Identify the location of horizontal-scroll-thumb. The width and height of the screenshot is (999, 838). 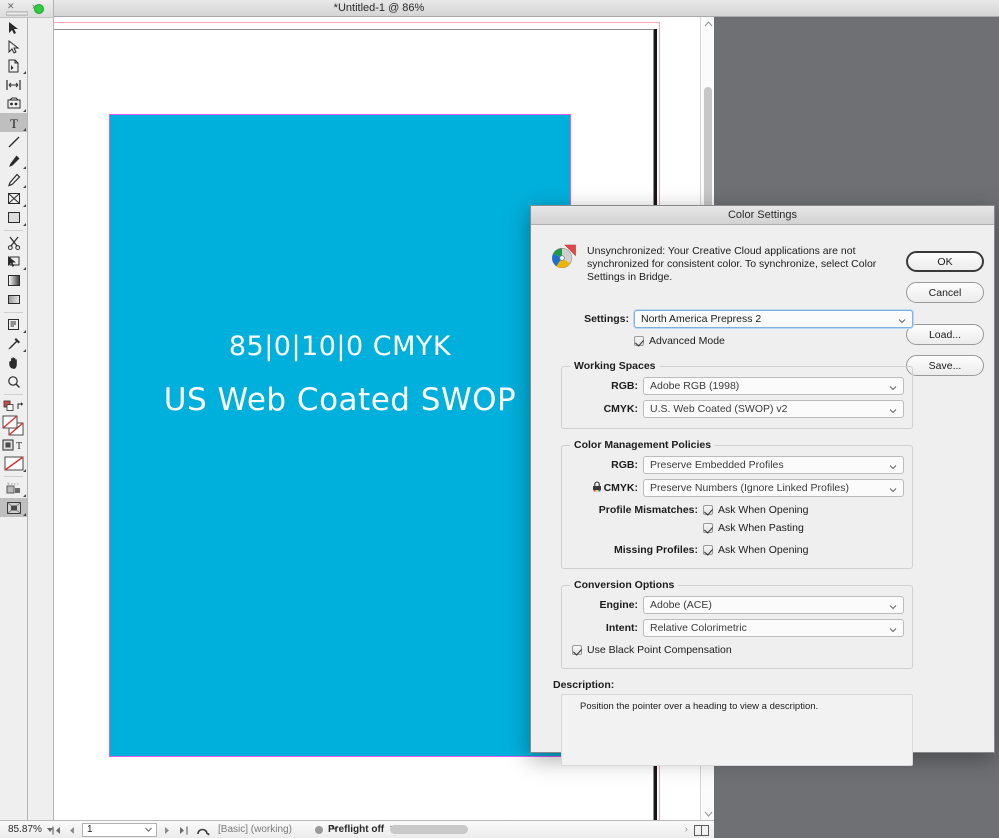
(429, 829).